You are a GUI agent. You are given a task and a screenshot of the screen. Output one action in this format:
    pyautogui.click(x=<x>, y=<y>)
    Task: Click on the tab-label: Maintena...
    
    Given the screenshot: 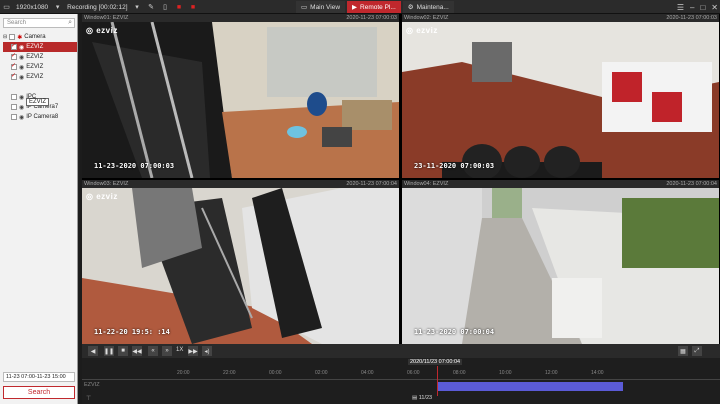 What is the action you would take?
    pyautogui.click(x=432, y=7)
    